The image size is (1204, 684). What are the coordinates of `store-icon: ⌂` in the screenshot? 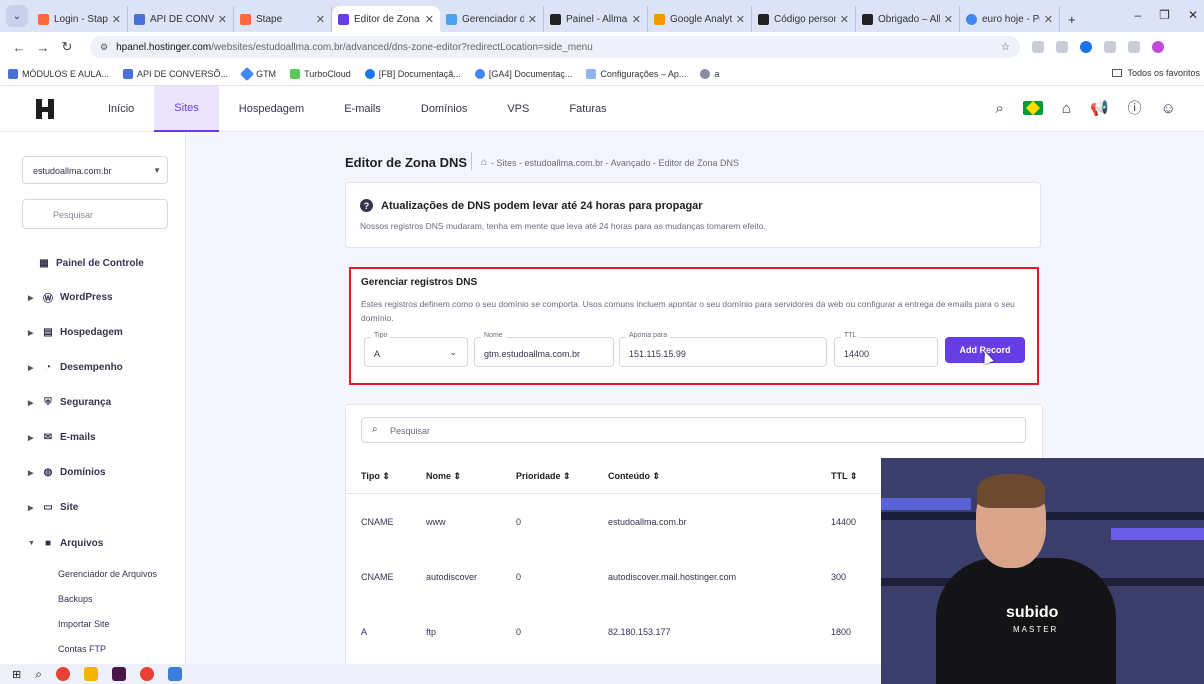 It's located at (1066, 108).